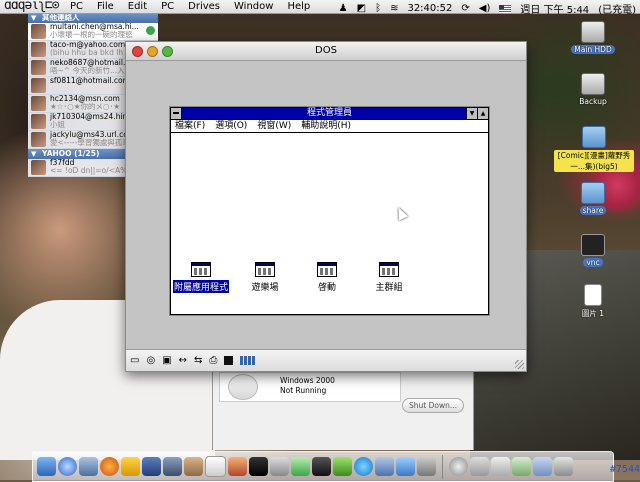 This screenshot has height=482, width=640. I want to click on battery-status: (已充電), so click(617, 8).